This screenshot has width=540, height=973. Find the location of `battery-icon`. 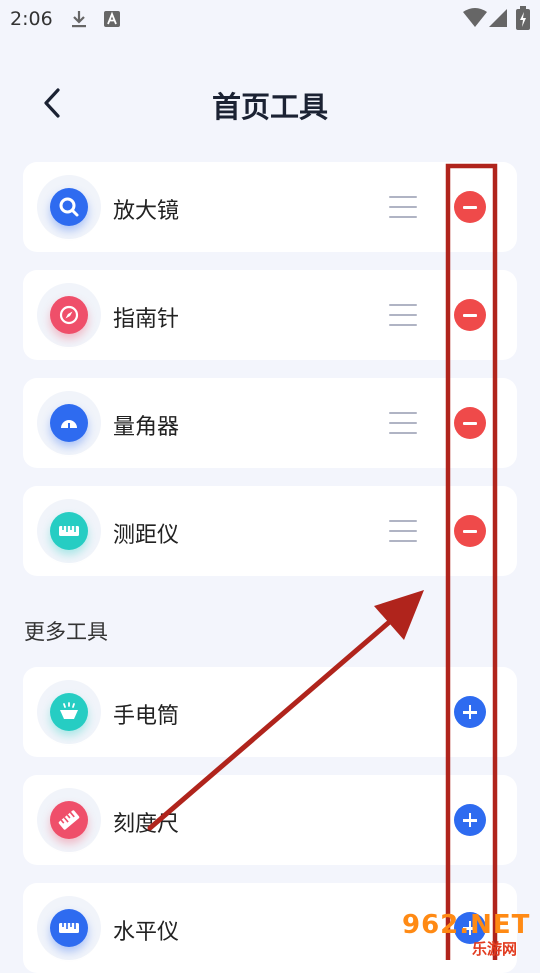

battery-icon is located at coordinates (523, 18).